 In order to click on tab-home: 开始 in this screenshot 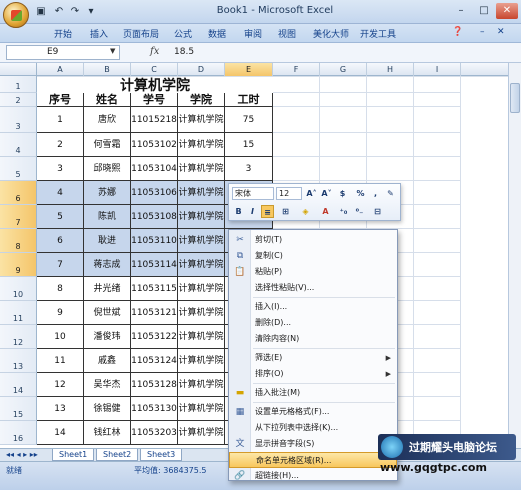, I will do `click(63, 33)`.